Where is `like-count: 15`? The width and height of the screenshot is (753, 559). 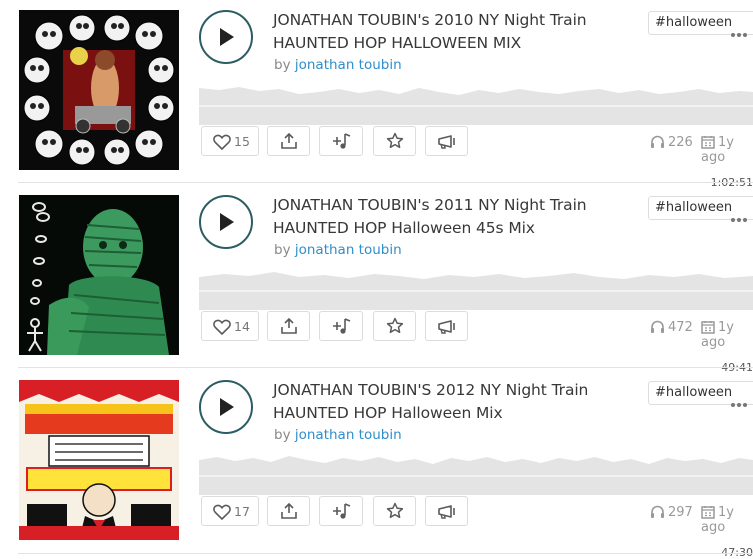
like-count: 15 is located at coordinates (242, 141).